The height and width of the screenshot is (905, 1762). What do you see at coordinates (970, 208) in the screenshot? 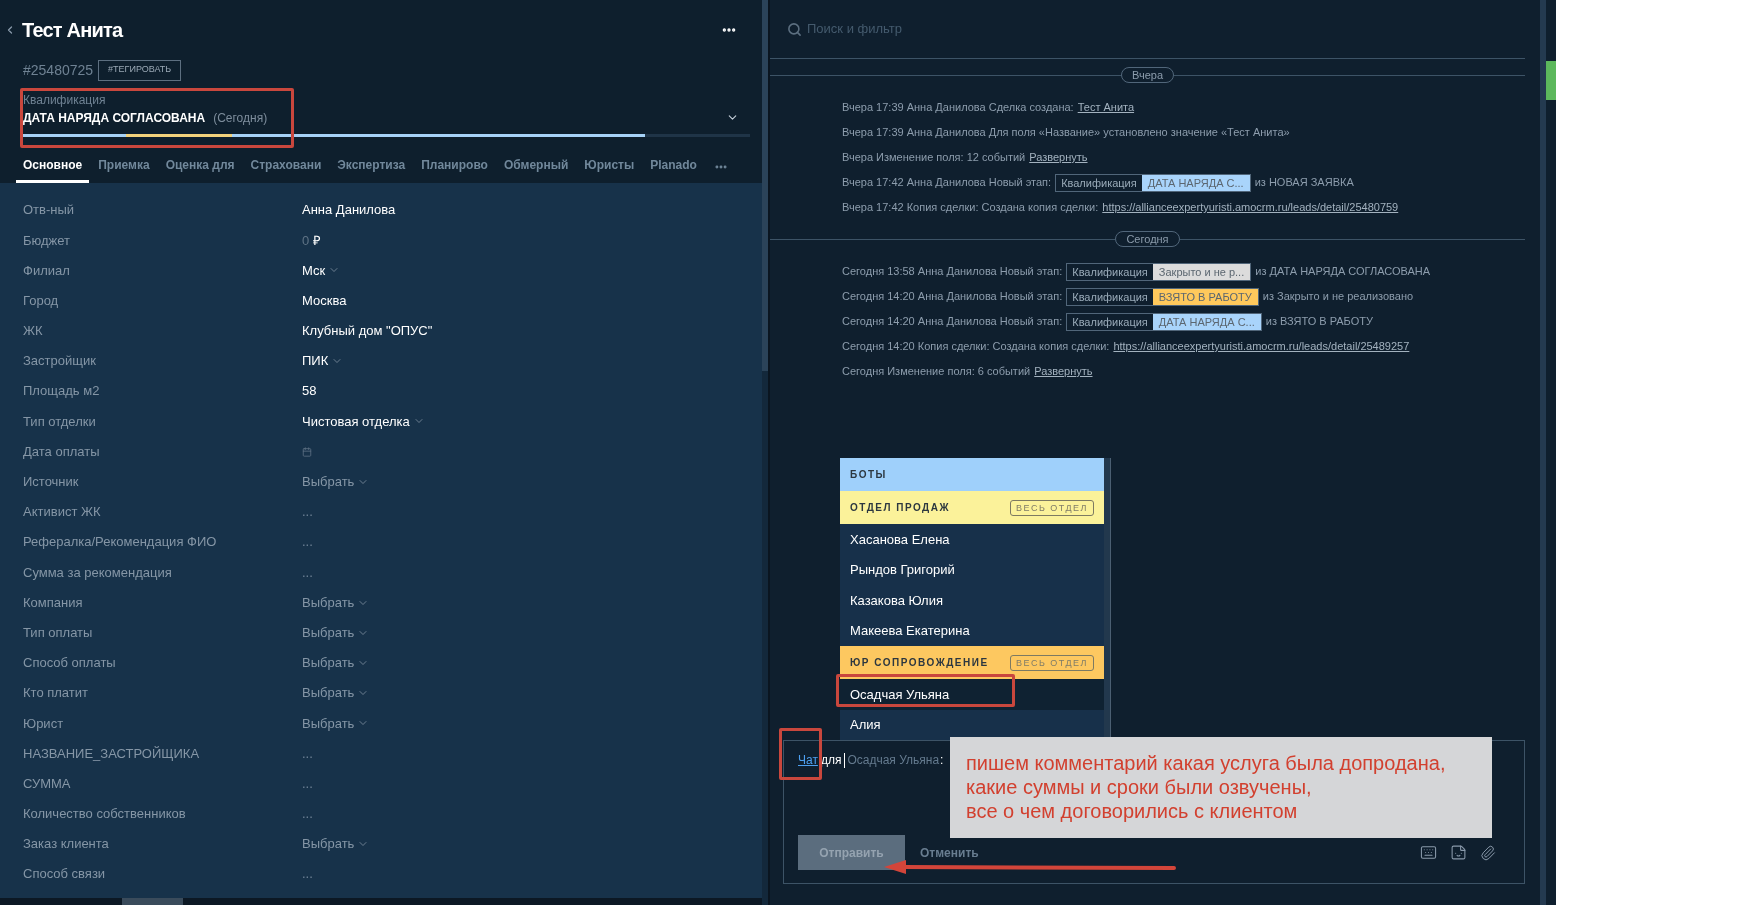
I see `event-text: Вчера 17:42 Копия сделки: Создана копия сделки:` at bounding box center [970, 208].